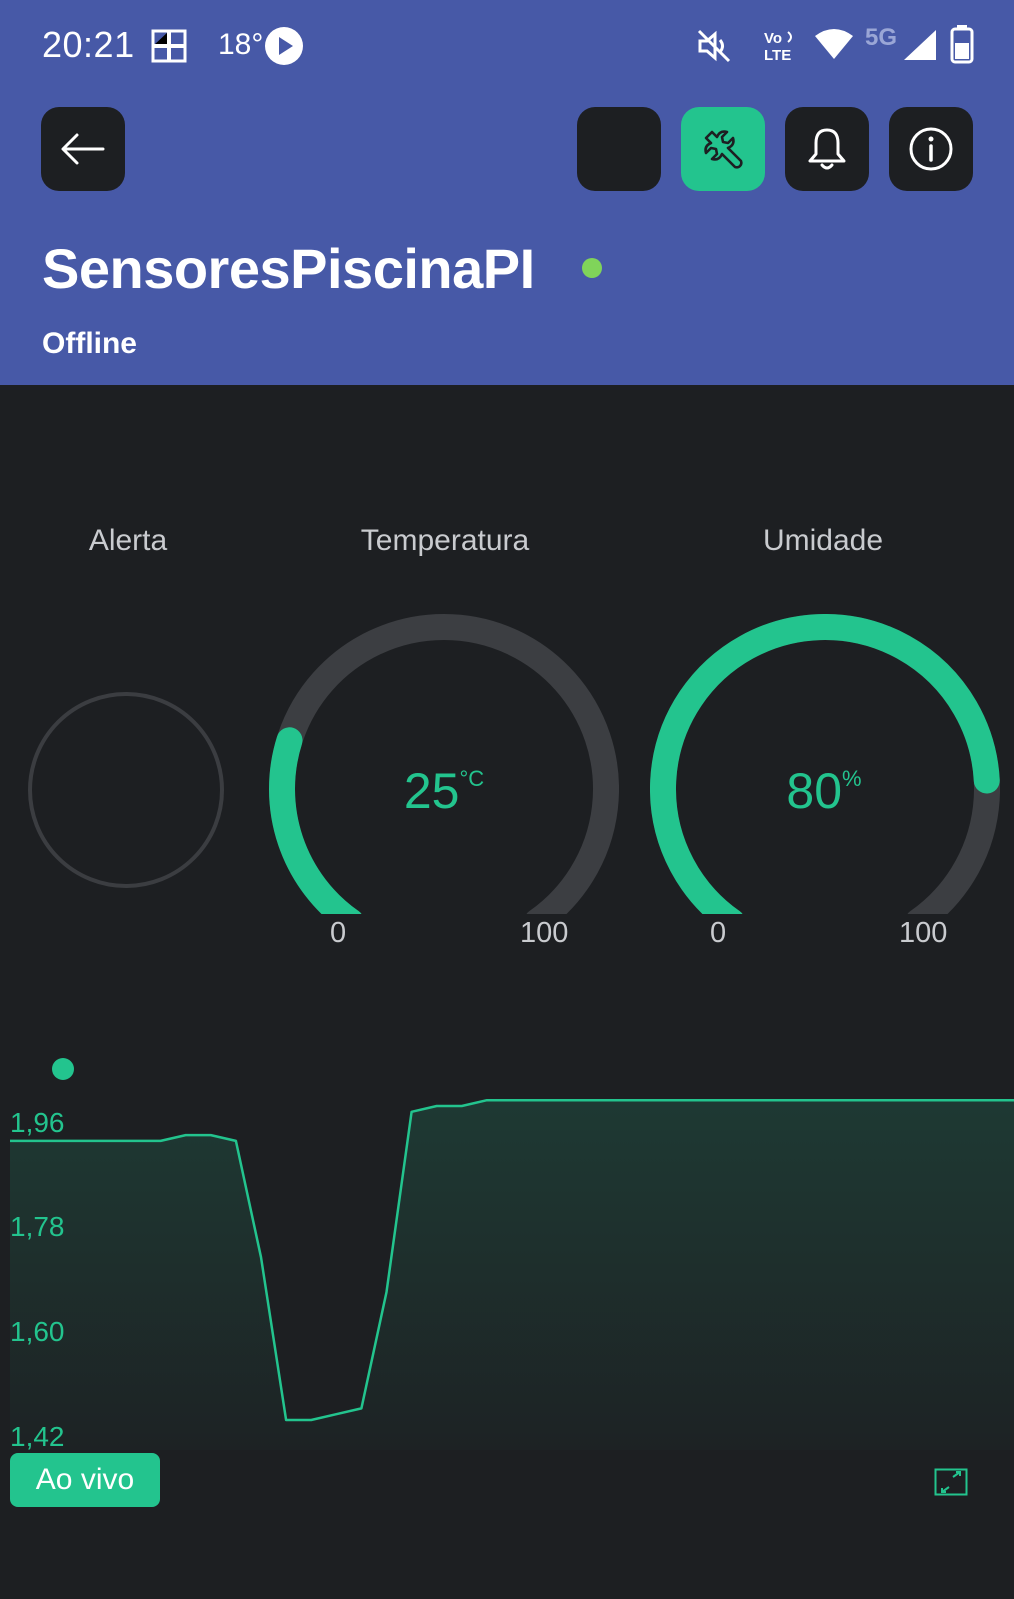 This screenshot has height=1599, width=1014. Describe the element at coordinates (288, 268) in the screenshot. I see `device-name: SensoresPiscinaPI` at that location.